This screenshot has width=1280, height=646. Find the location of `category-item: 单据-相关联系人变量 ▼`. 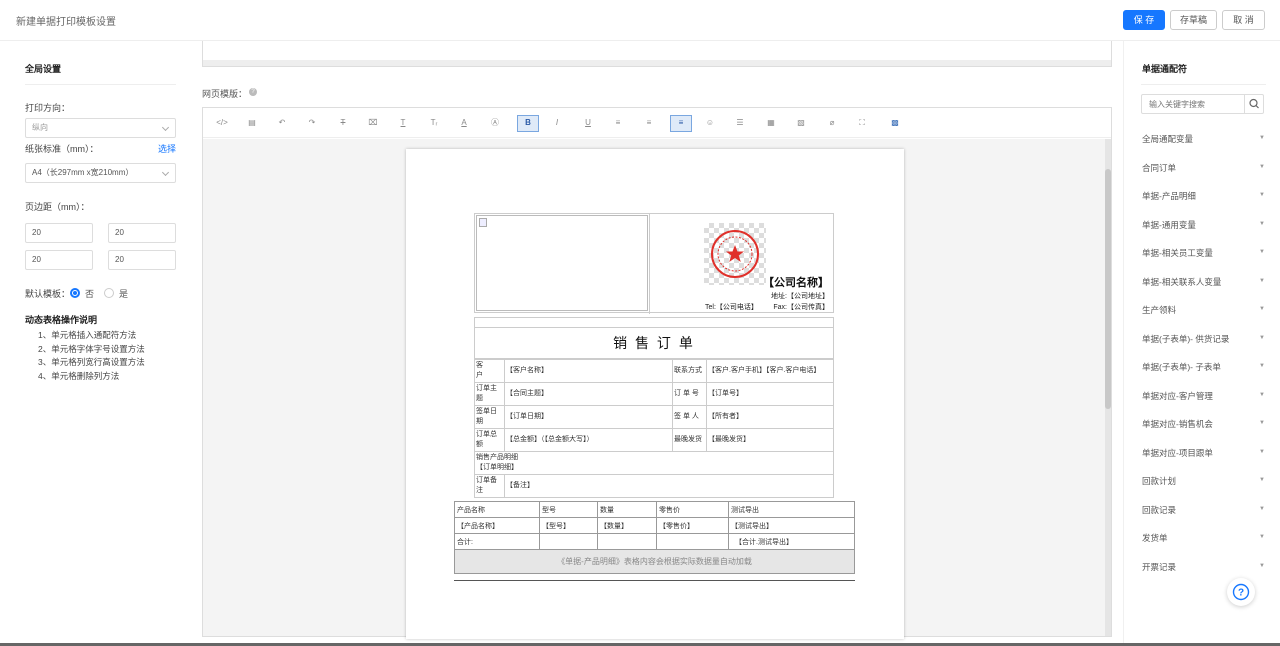

category-item: 单据-相关联系人变量 ▼ is located at coordinates (1201, 284).